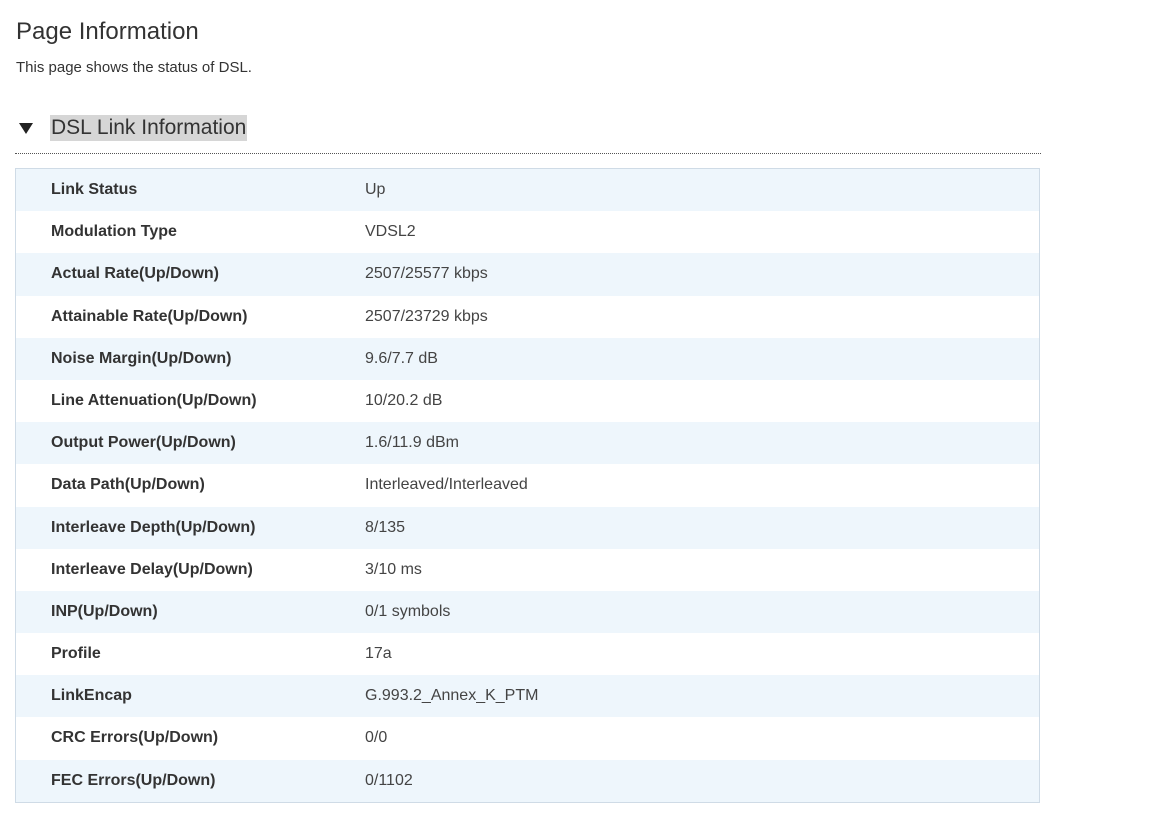  What do you see at coordinates (104, 611) in the screenshot?
I see `row-label: INP(Up/Down)` at bounding box center [104, 611].